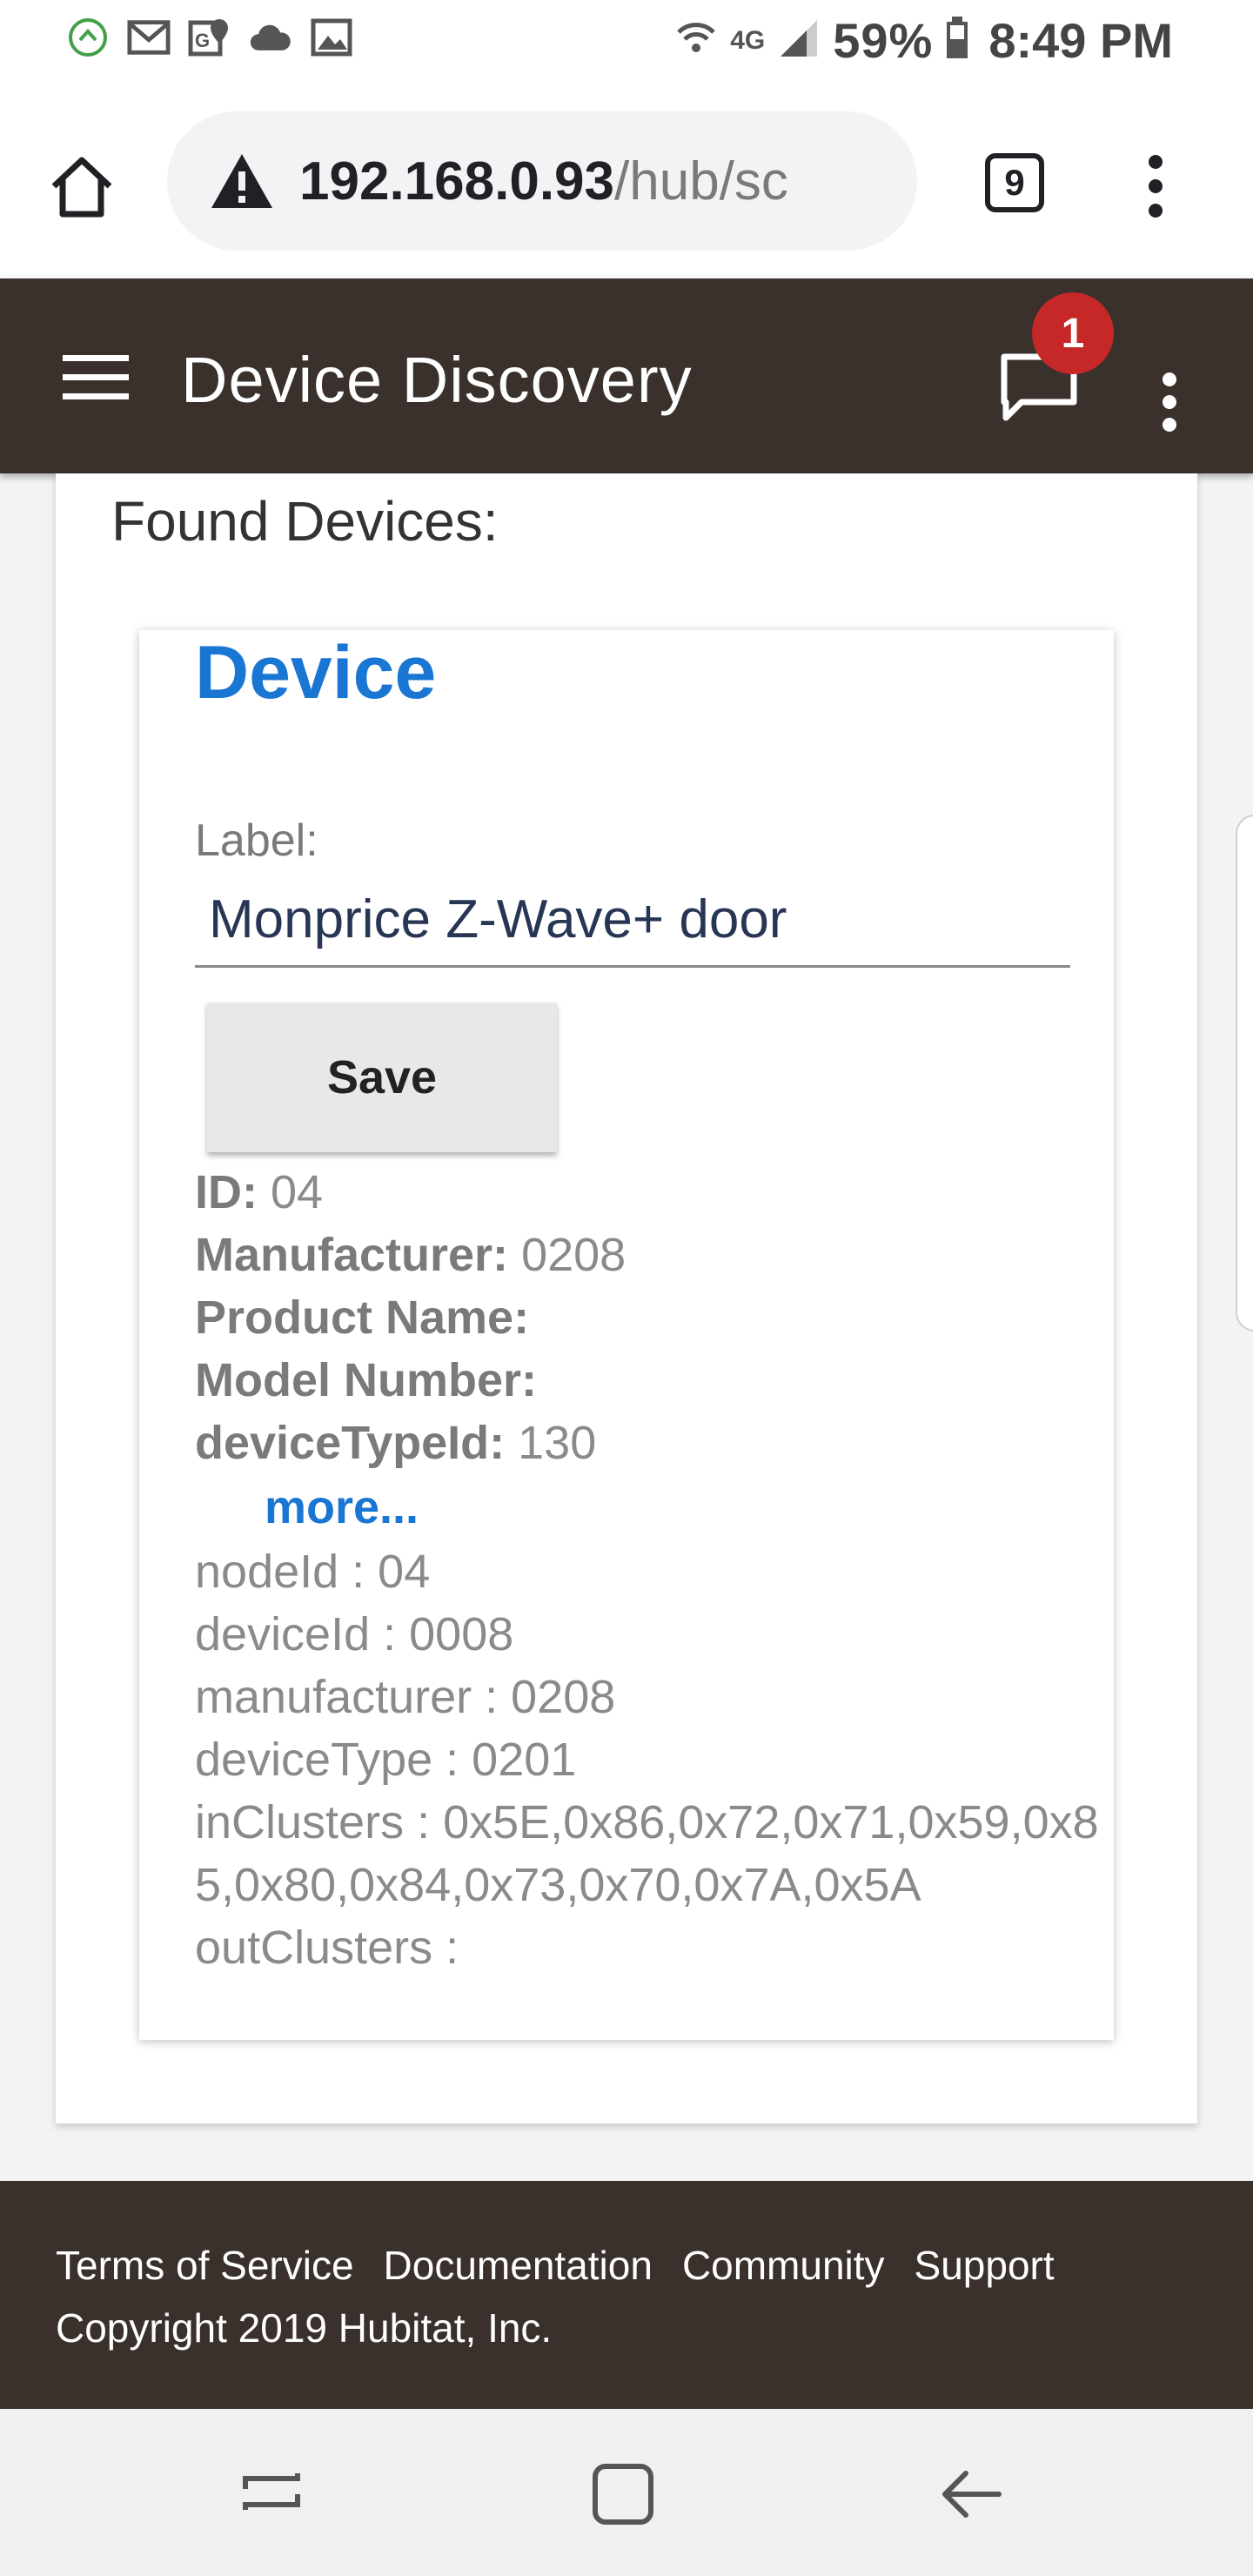 This screenshot has width=1253, height=2576. What do you see at coordinates (352, 1255) in the screenshot?
I see `field-label: Manufacturer:` at bounding box center [352, 1255].